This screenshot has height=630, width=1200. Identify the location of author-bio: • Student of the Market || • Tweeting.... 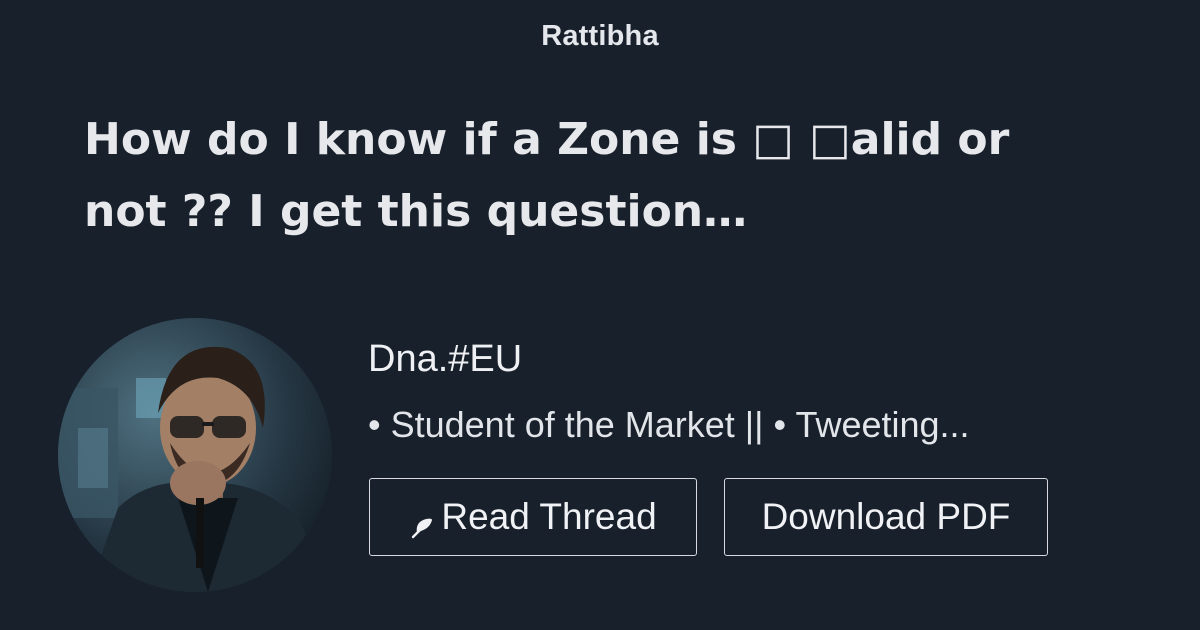
(669, 424).